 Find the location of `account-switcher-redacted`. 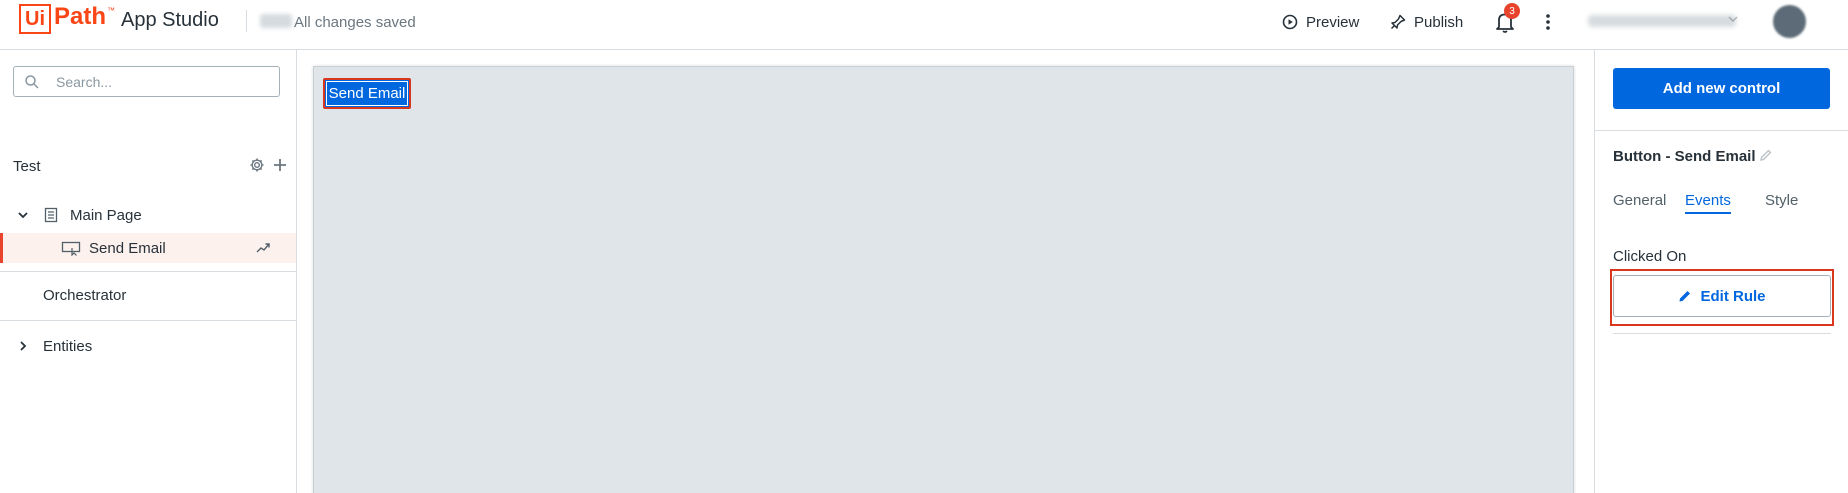

account-switcher-redacted is located at coordinates (1662, 21).